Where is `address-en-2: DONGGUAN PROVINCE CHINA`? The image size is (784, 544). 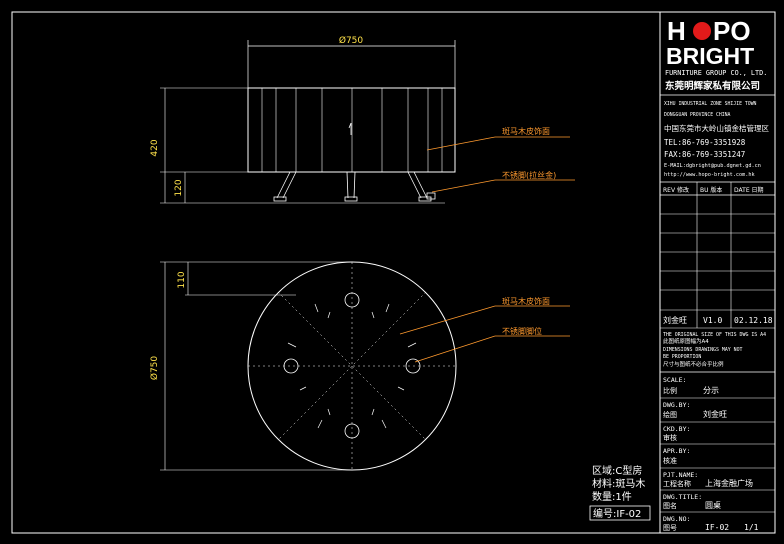
address-en-2: DONGGUAN PROVINCE CHINA is located at coordinates (697, 115).